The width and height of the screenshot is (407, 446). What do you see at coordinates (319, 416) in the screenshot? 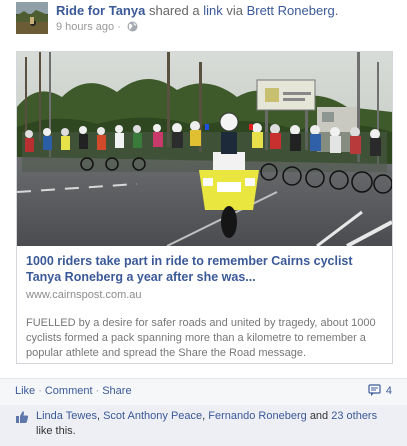
I see `and-text: and` at bounding box center [319, 416].